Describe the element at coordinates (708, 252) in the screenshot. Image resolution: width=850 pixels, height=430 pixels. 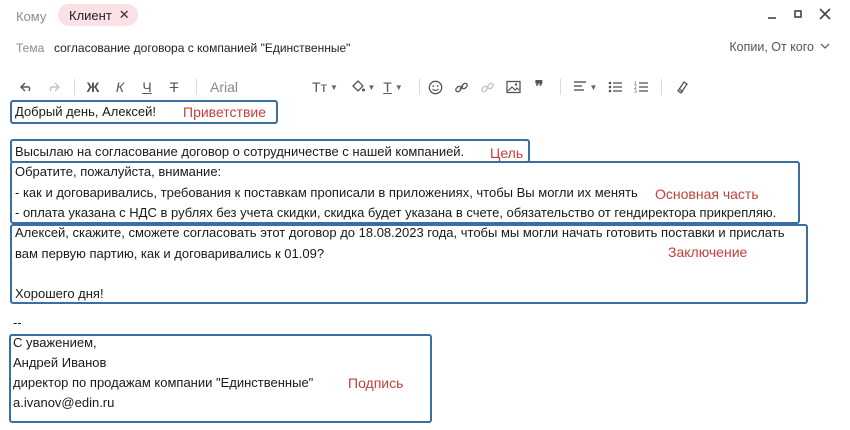
I see `annotation-conclusion: Заключение` at that location.